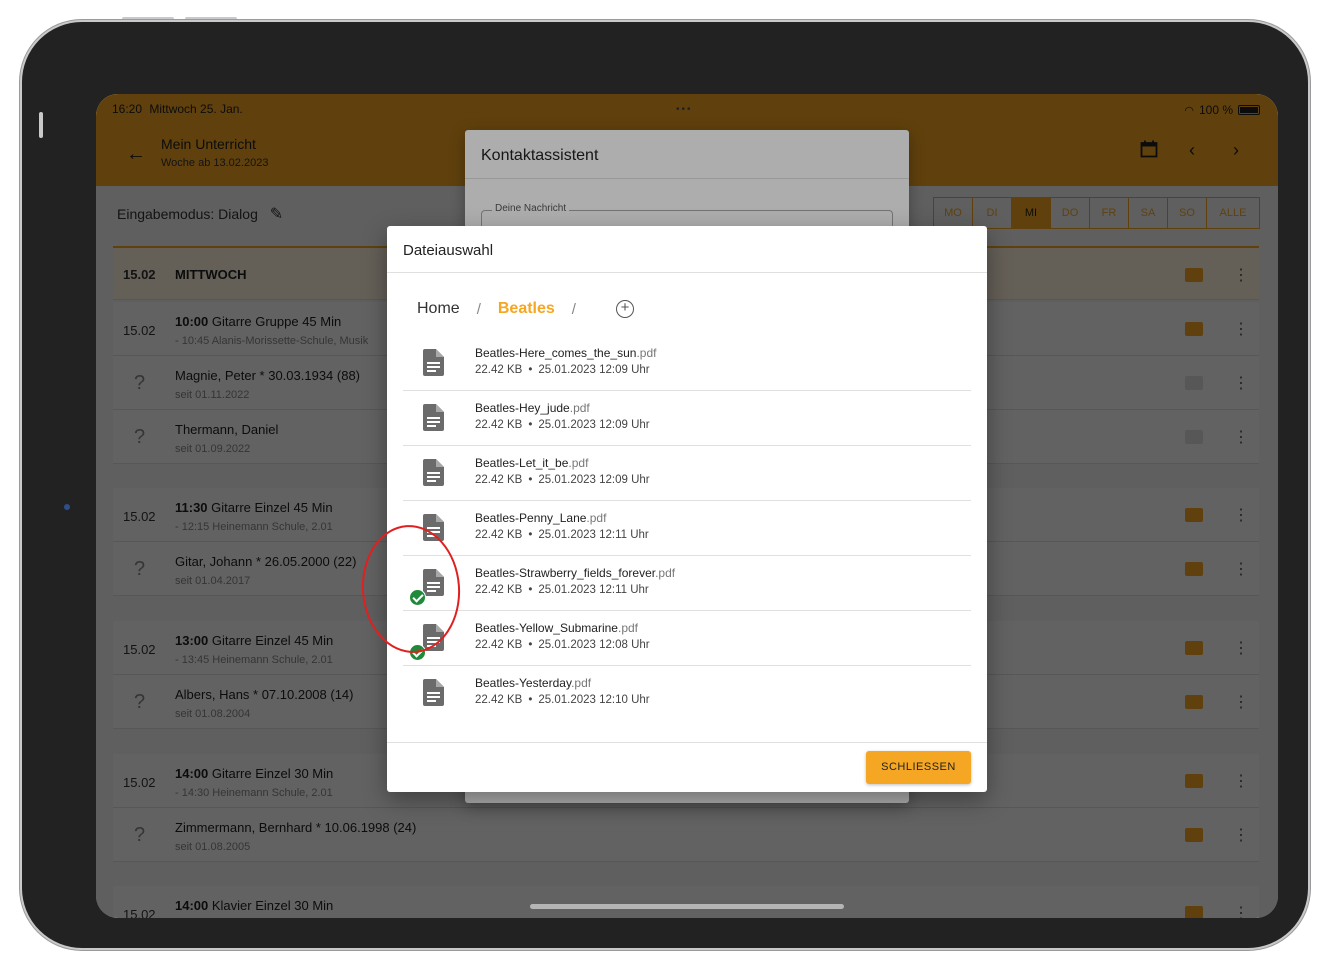 The image size is (1330, 970). I want to click on file-date: 25.01.2023 12:10 Uhr, so click(594, 700).